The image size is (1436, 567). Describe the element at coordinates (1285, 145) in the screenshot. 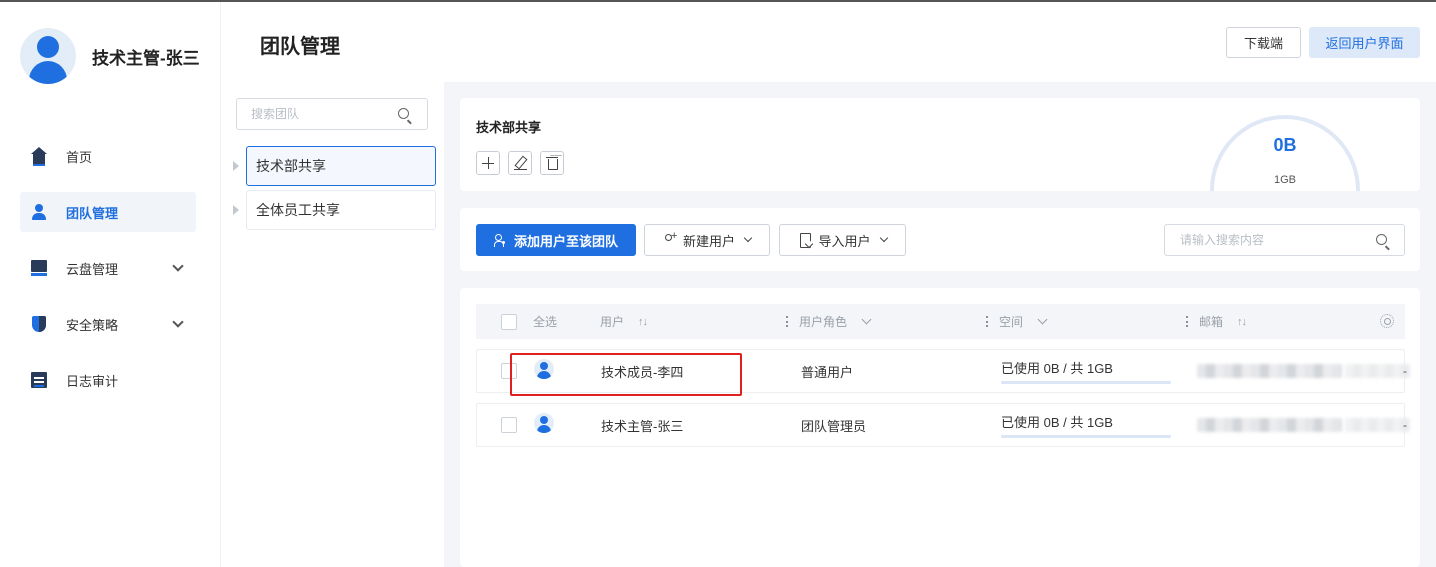

I see `quota-used: 0B` at that location.